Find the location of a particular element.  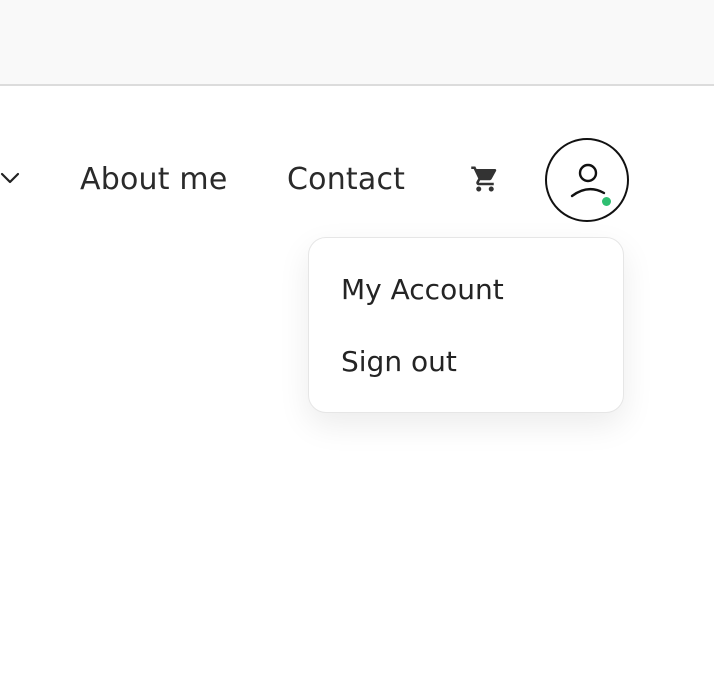

user-icon is located at coordinates (588, 180).